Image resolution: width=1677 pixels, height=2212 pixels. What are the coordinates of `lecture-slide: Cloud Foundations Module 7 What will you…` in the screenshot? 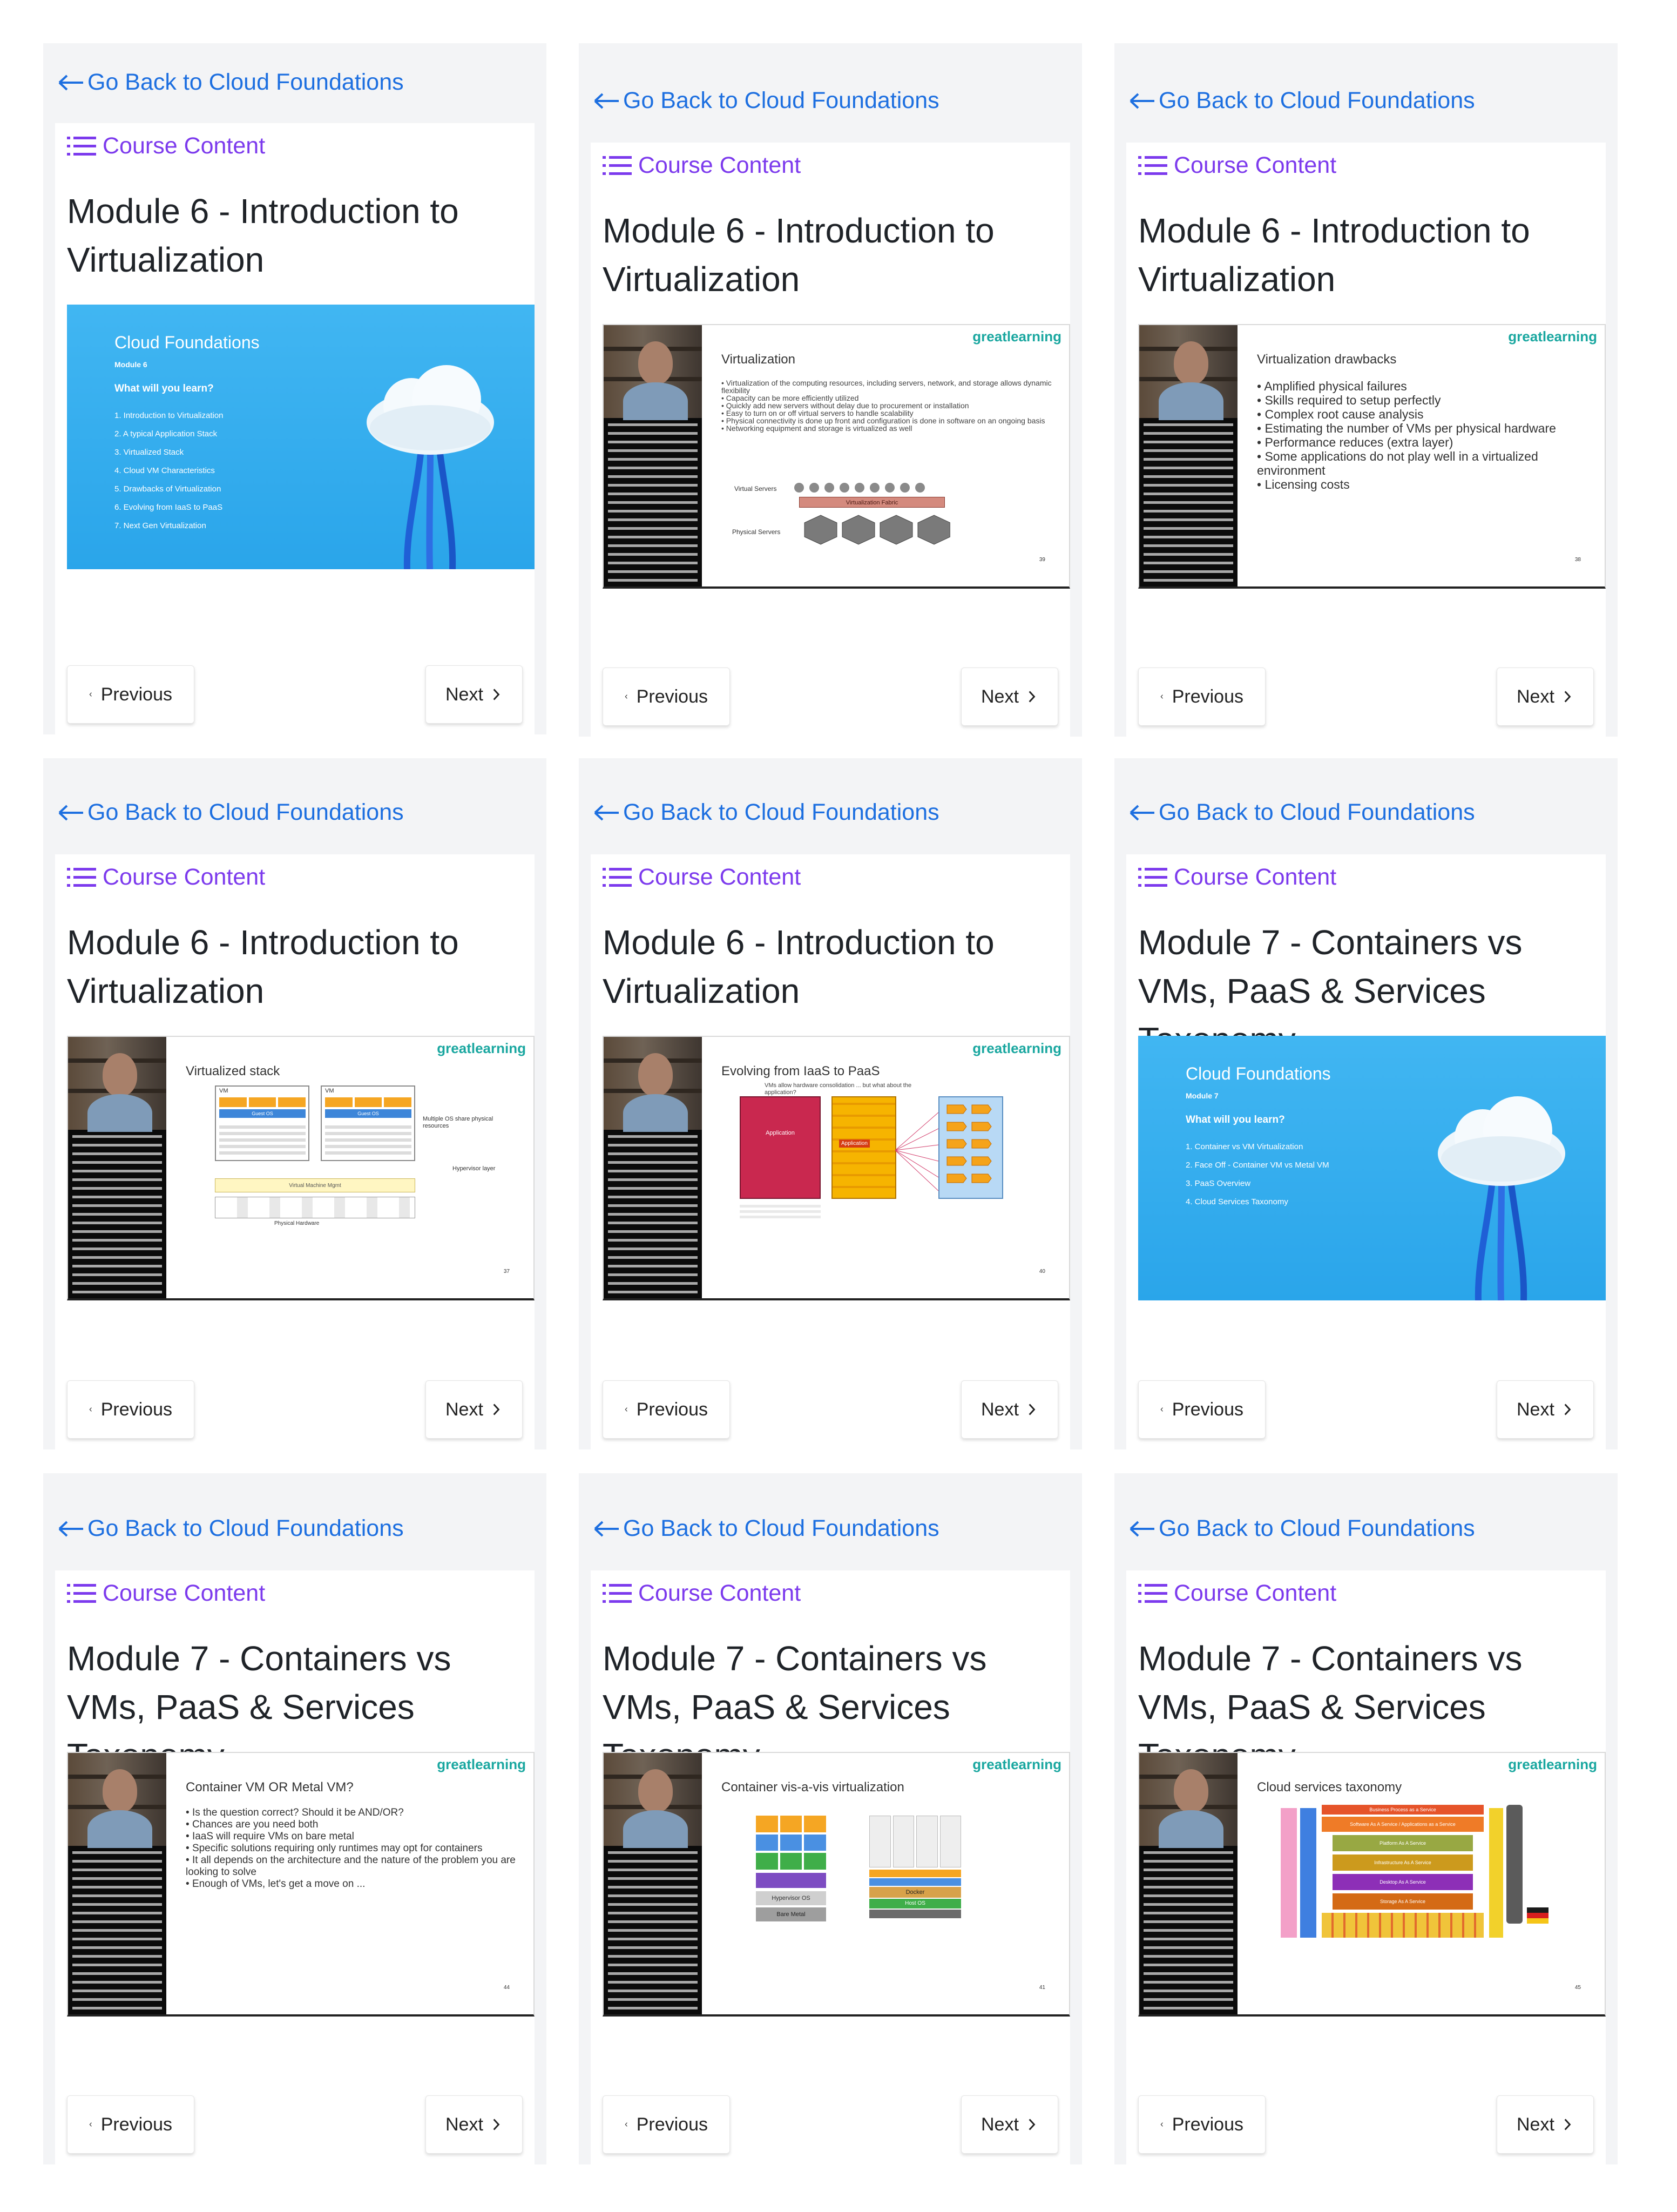 It's located at (1372, 1168).